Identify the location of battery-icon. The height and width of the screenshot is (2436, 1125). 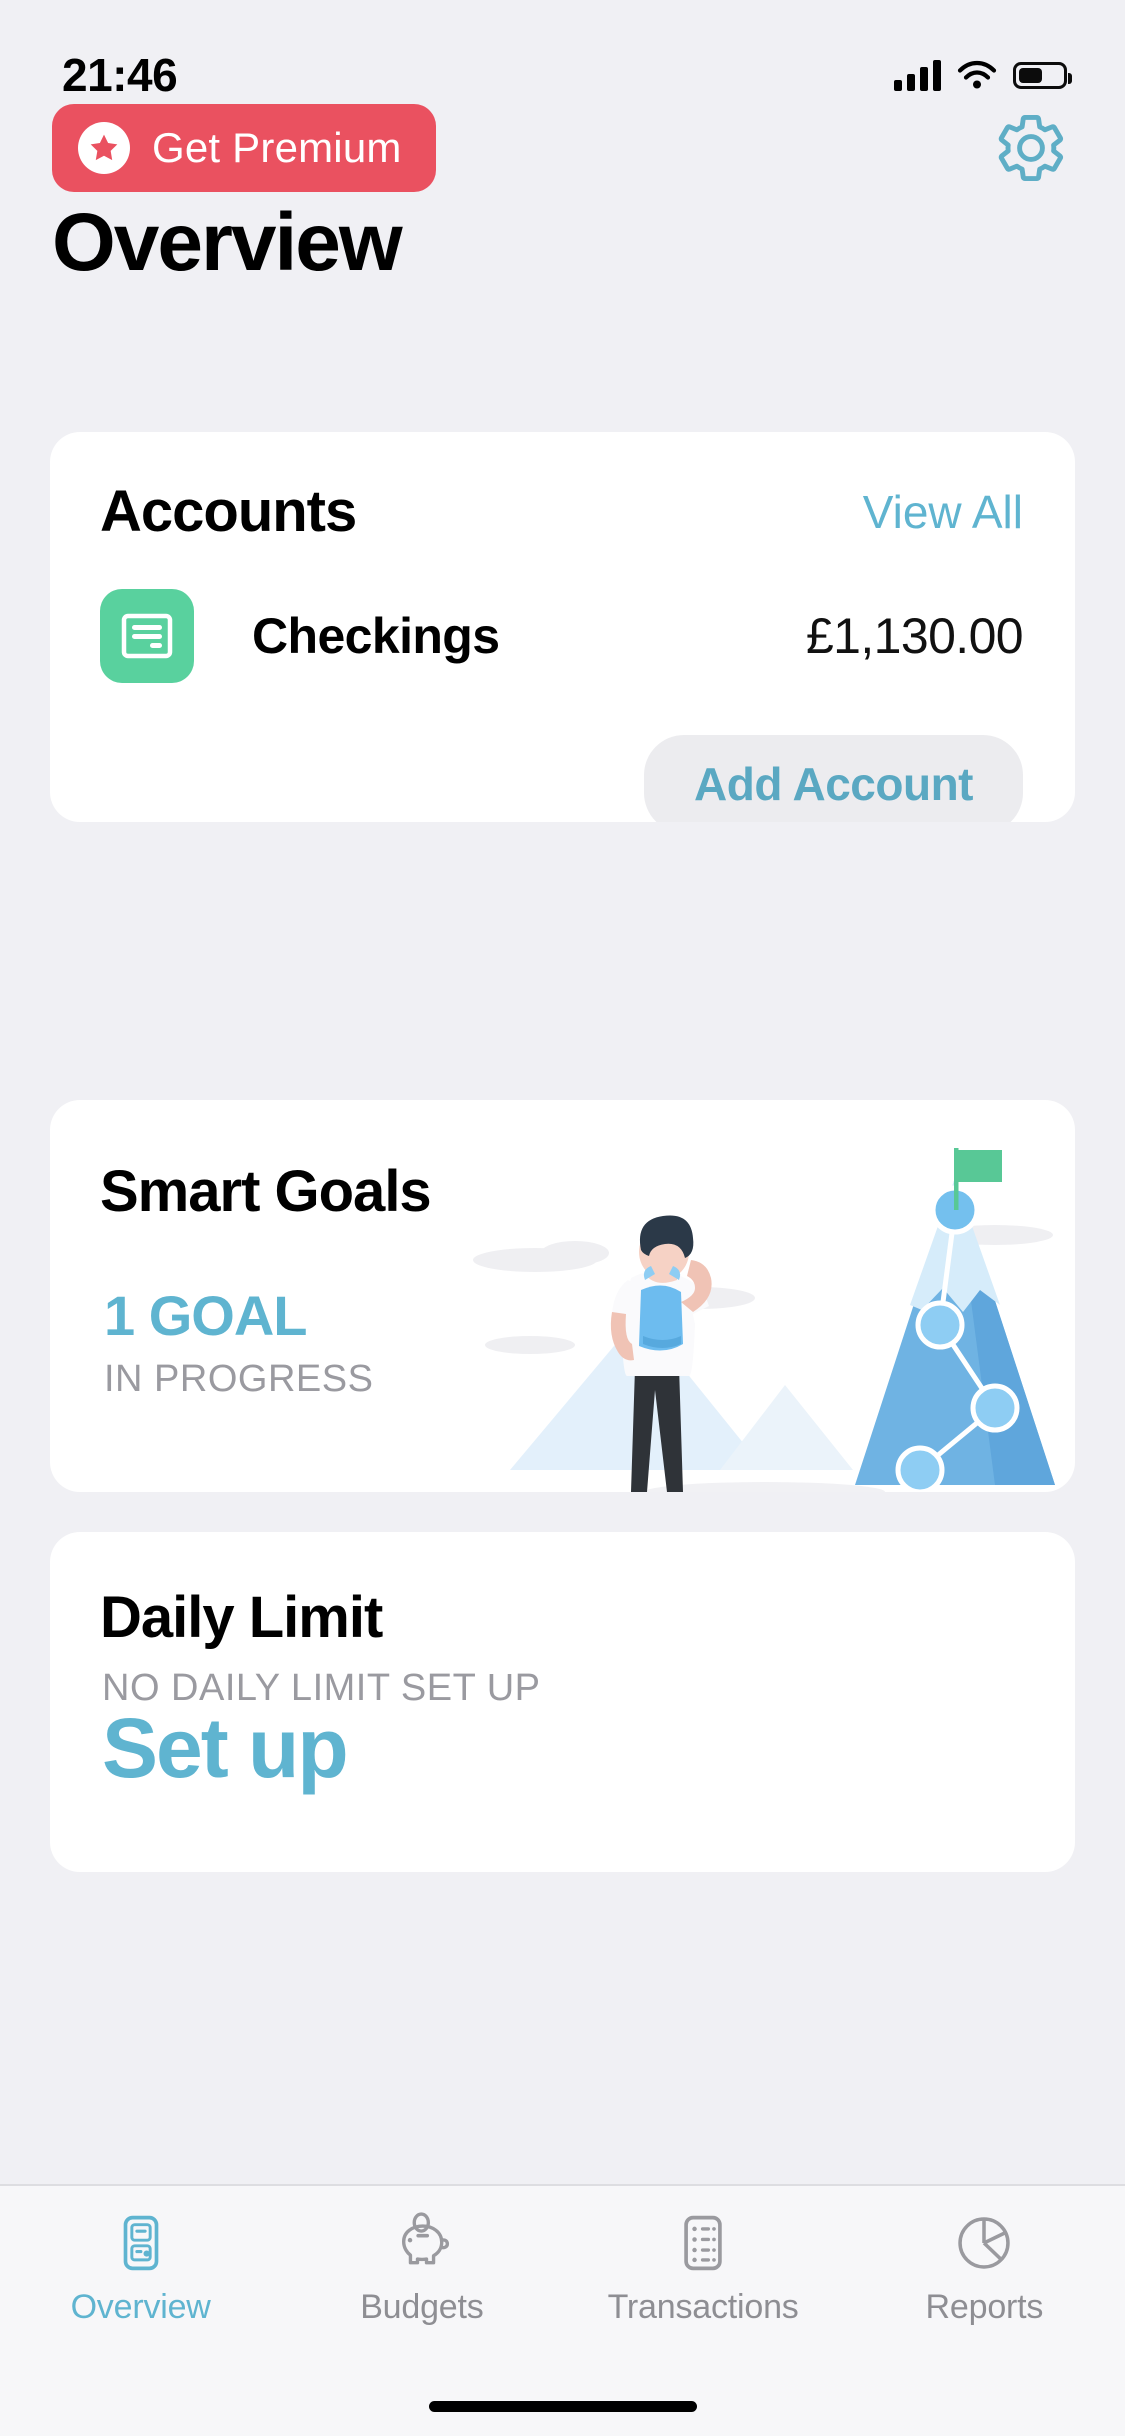
(1042, 75).